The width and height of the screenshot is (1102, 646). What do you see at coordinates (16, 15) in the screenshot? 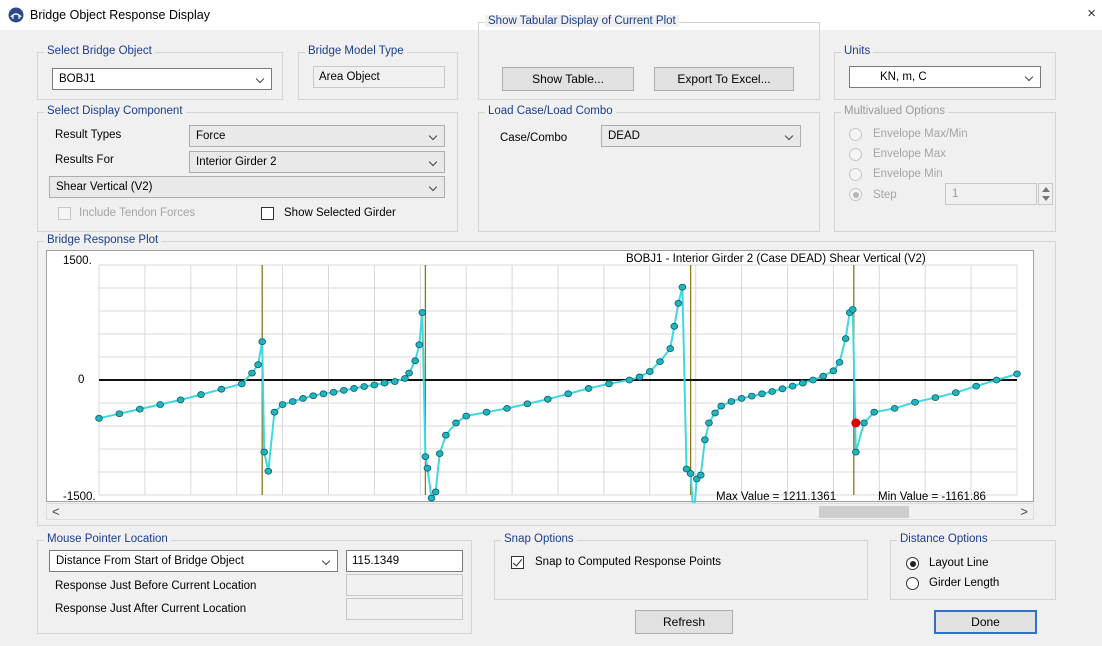
I see `app-icon` at bounding box center [16, 15].